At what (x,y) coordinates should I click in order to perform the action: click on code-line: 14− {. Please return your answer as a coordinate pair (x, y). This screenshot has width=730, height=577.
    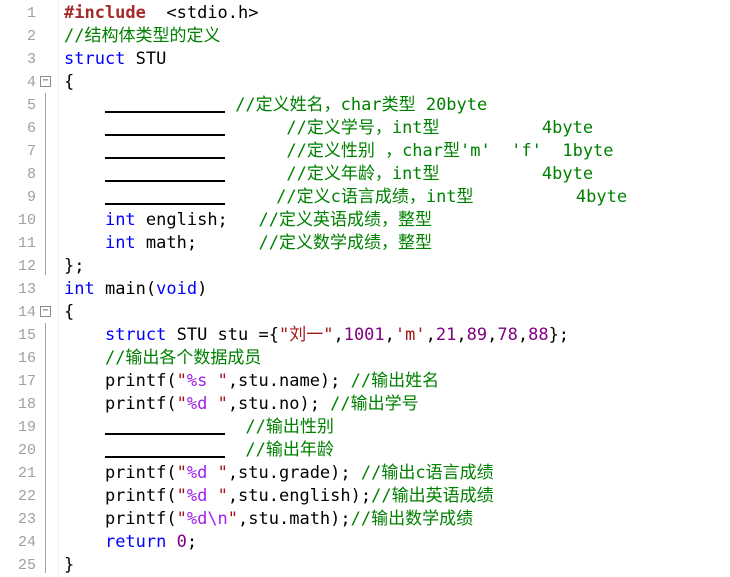
    Looking at the image, I should click on (365, 312).